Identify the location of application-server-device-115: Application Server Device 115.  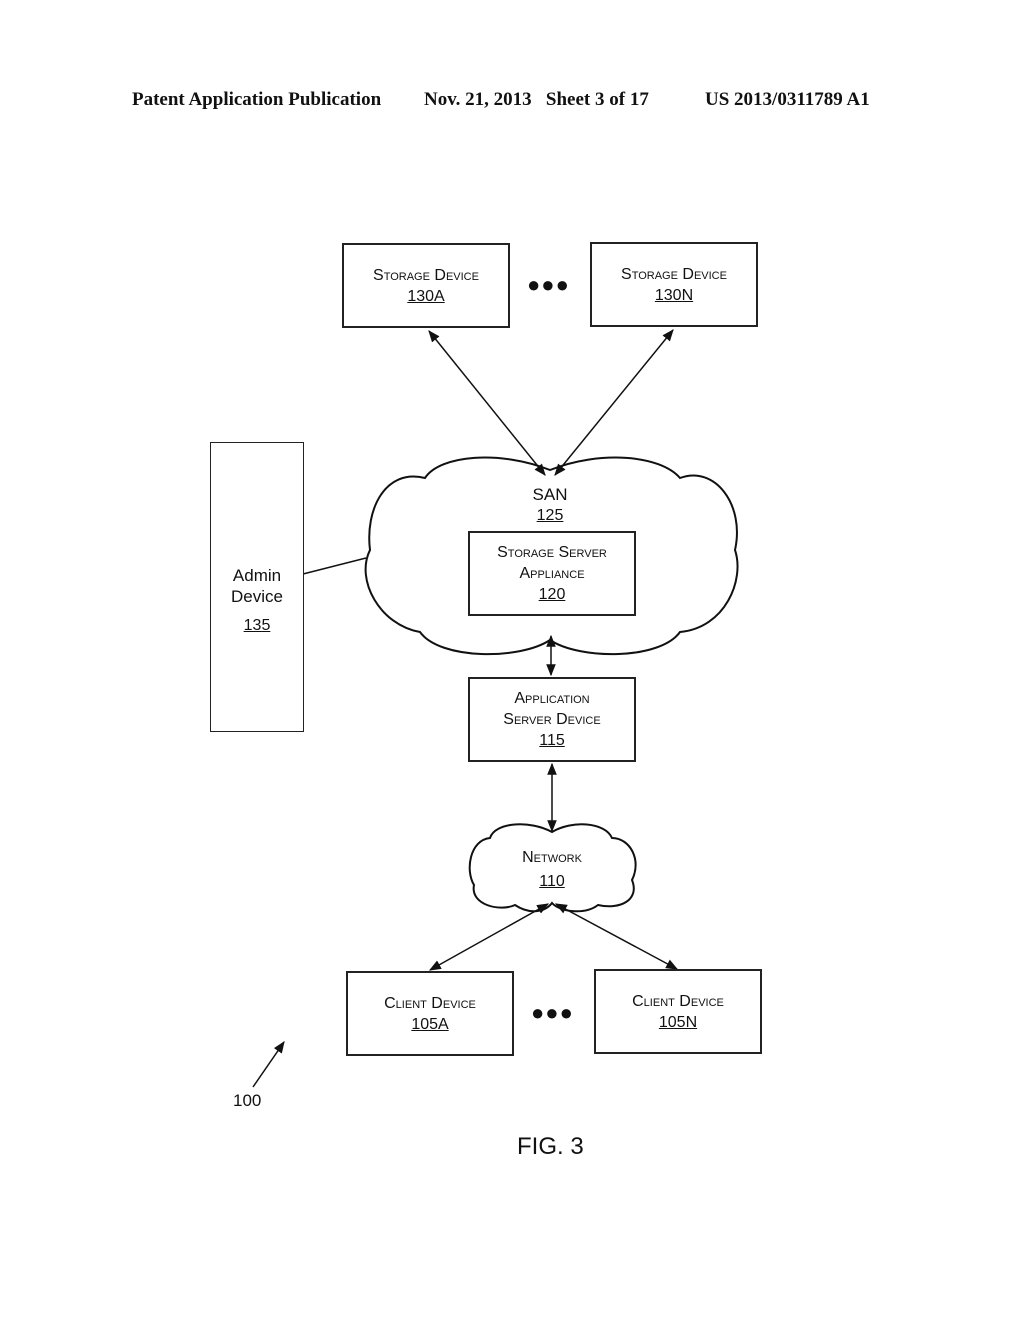
(552, 719).